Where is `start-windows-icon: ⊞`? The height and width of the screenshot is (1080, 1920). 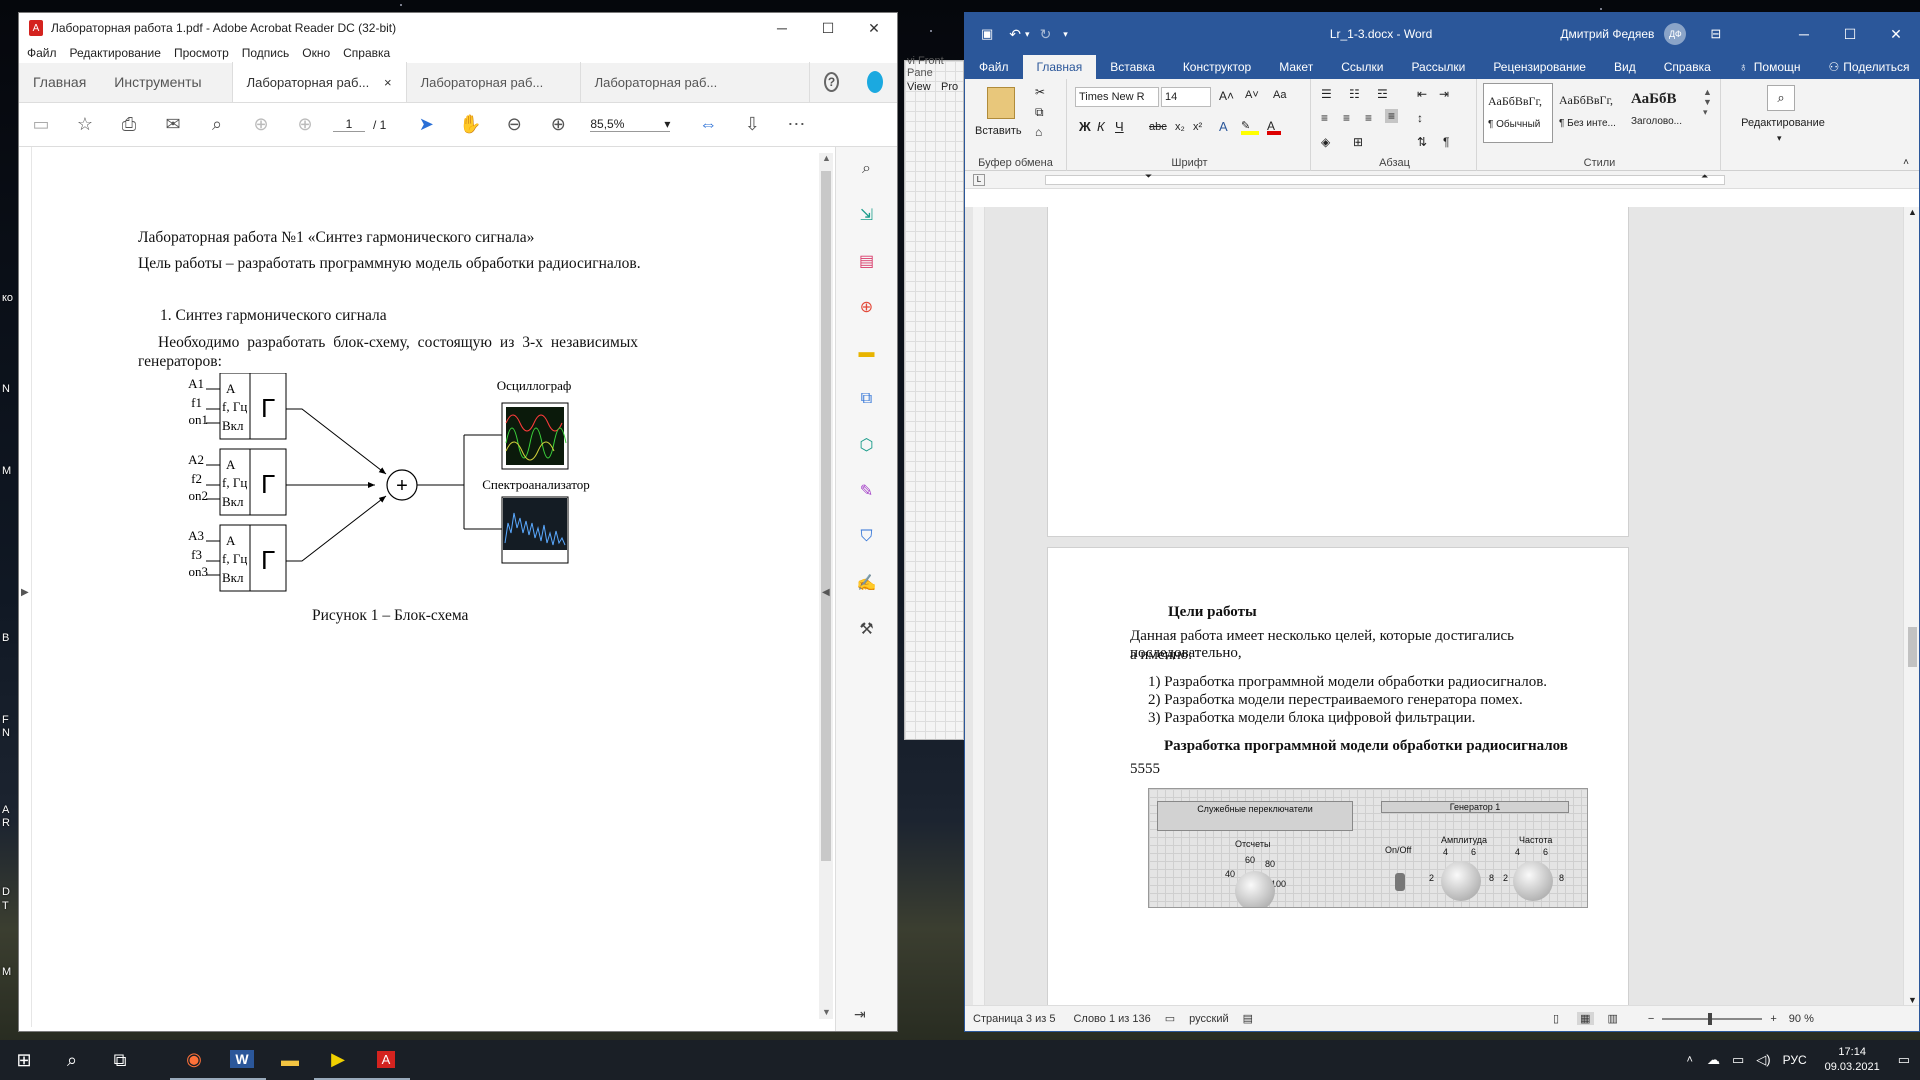 start-windows-icon: ⊞ is located at coordinates (24, 1060).